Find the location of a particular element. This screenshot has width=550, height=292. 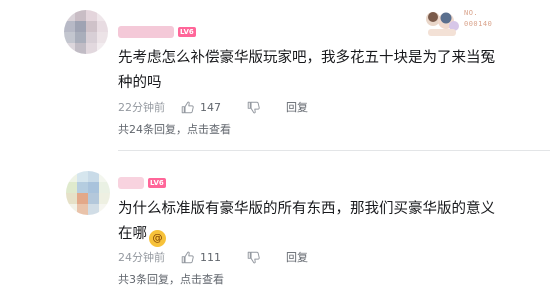

comment-time: 22分钟前 is located at coordinates (141, 107).